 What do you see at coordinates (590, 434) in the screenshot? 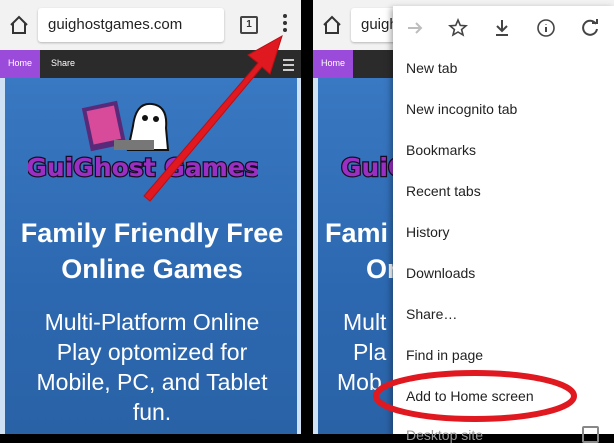
I see `desktop-site-checkbox` at bounding box center [590, 434].